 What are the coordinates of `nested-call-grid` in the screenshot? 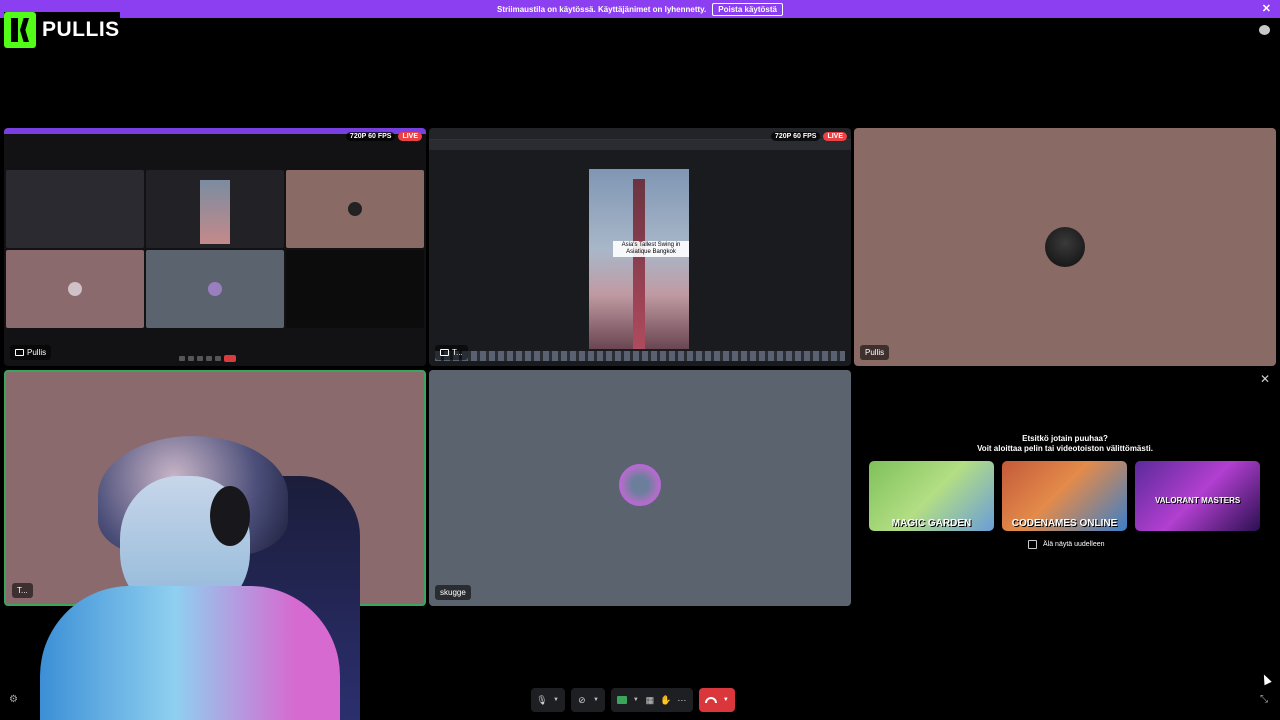 It's located at (215, 249).